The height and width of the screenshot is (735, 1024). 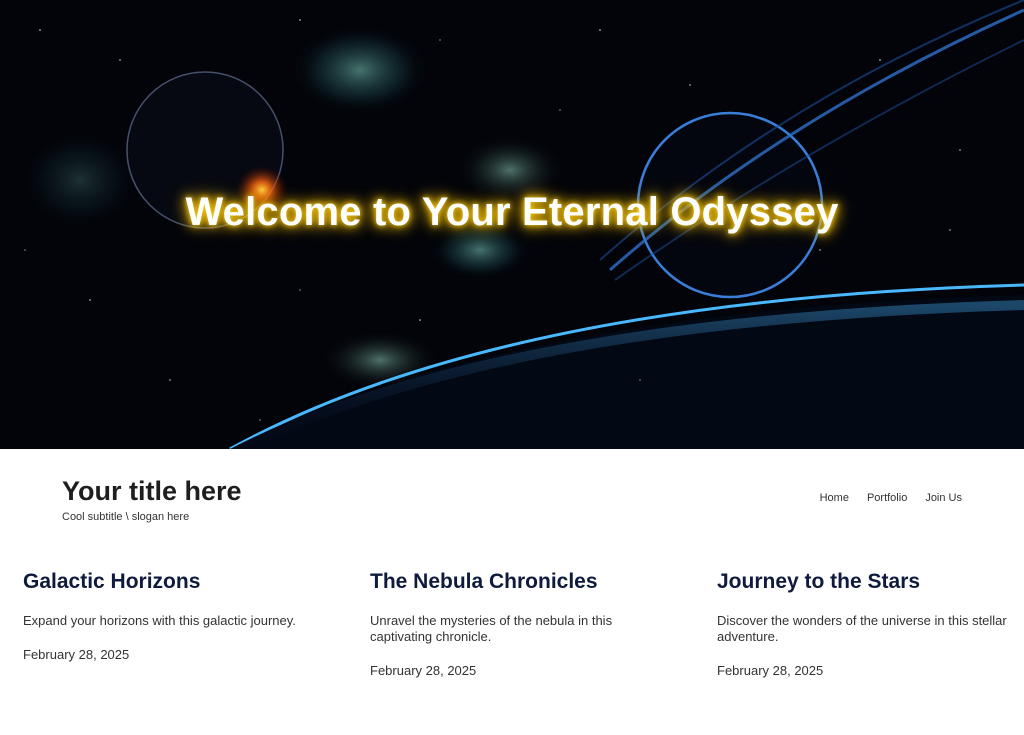 What do you see at coordinates (173, 582) in the screenshot?
I see `post-title: Galactic Horizons` at bounding box center [173, 582].